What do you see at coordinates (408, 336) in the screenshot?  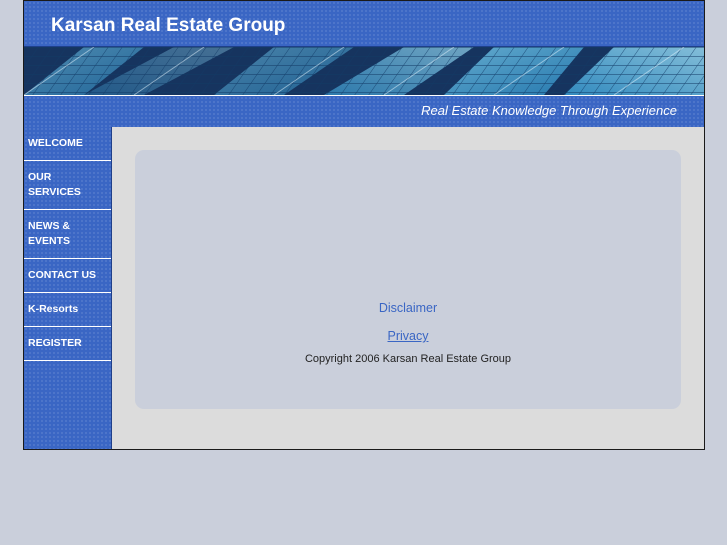 I see `privacy-link: Privacy` at bounding box center [408, 336].